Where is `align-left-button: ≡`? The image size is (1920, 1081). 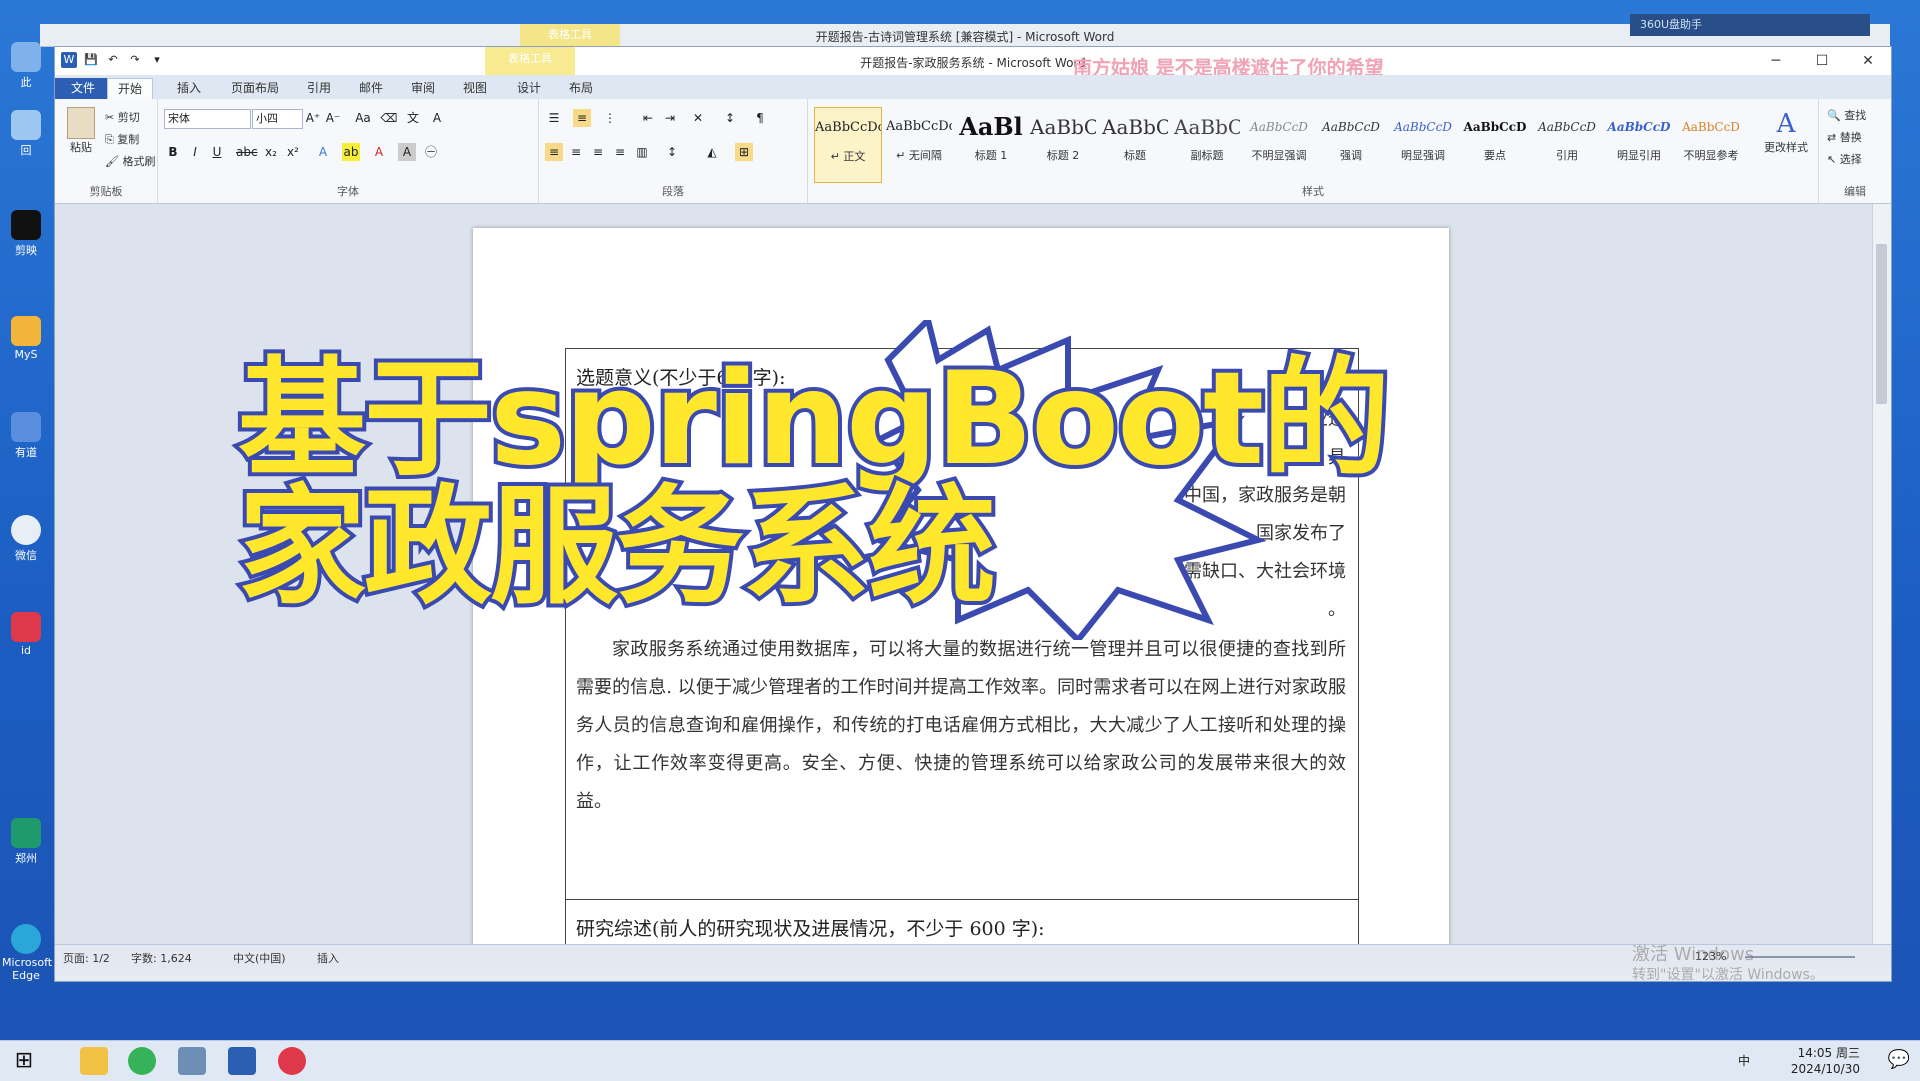
align-left-button: ≡ is located at coordinates (554, 152).